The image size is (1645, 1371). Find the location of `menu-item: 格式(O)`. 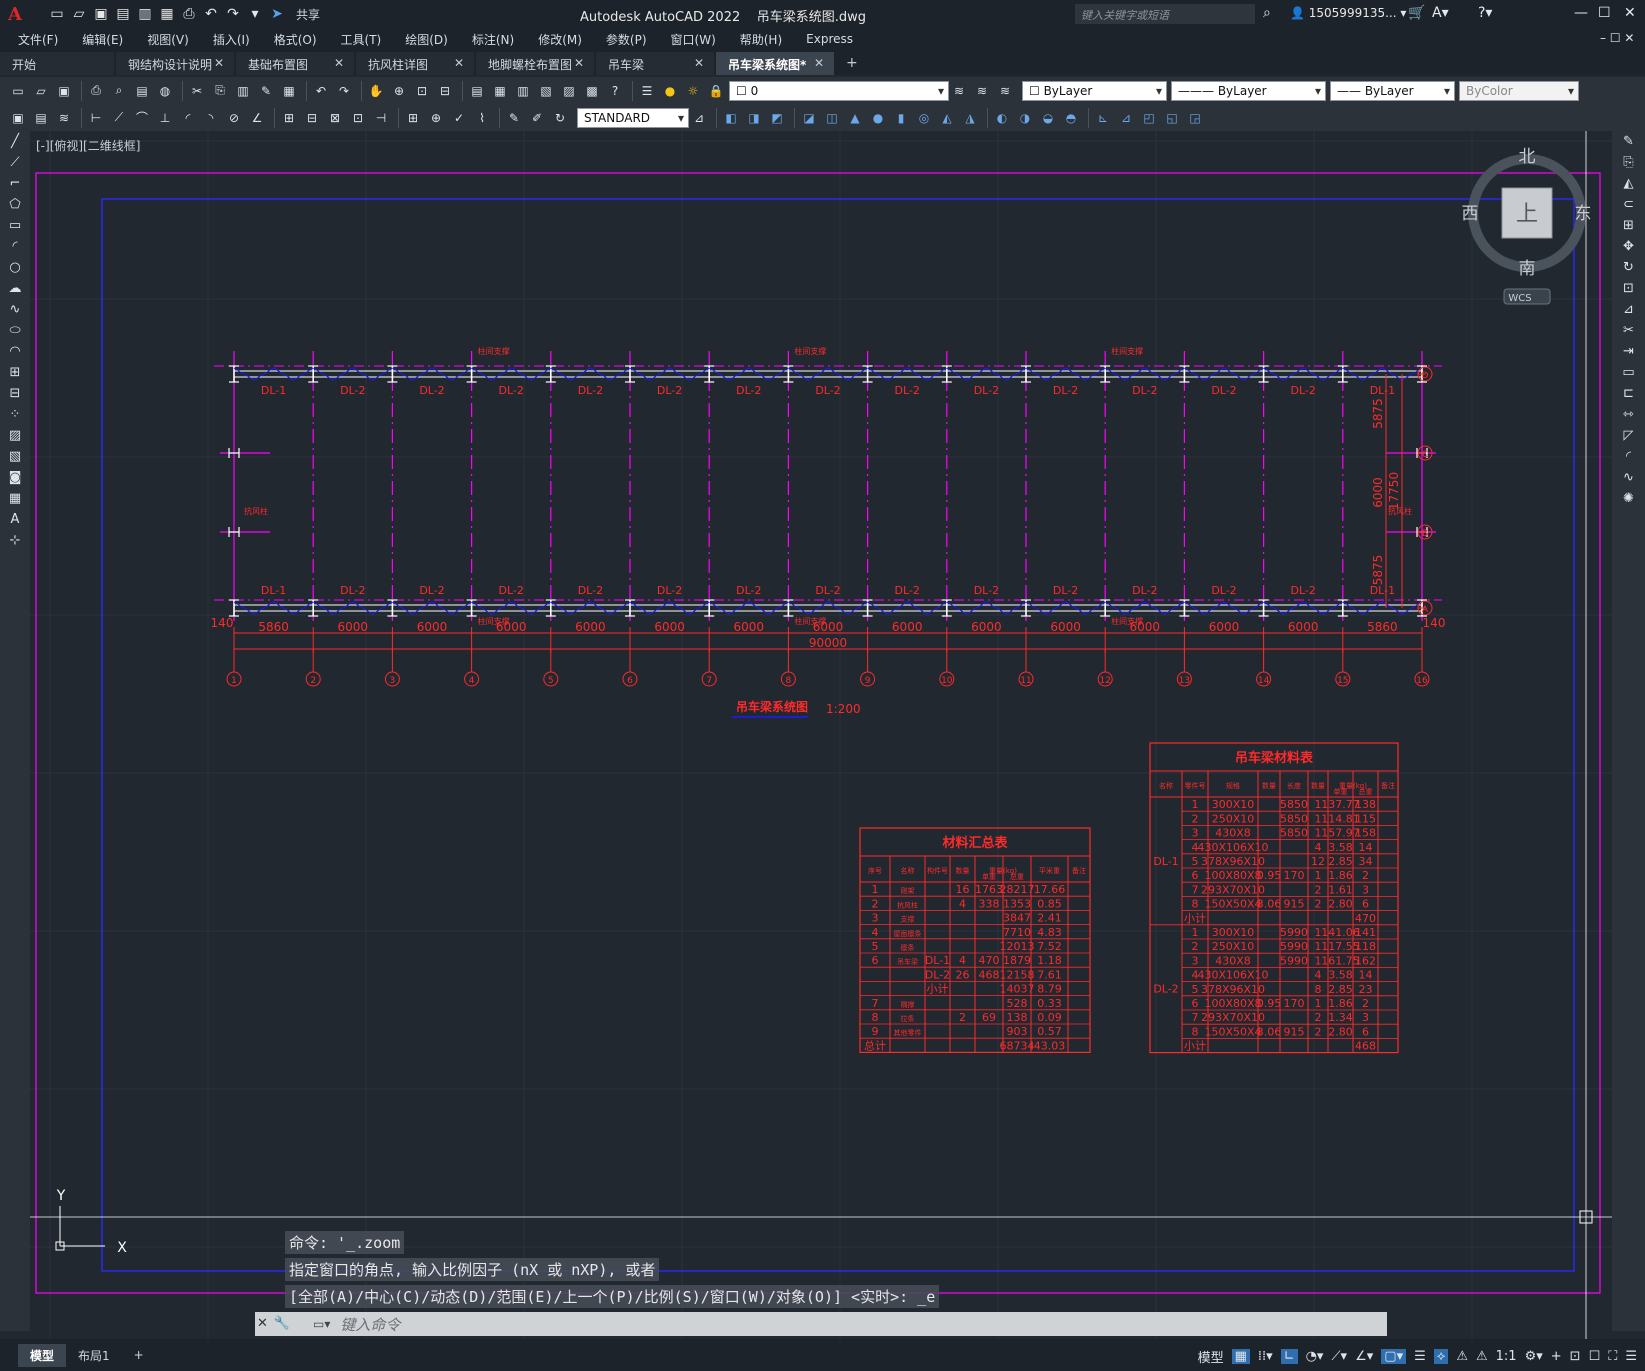

menu-item: 格式(O) is located at coordinates (295, 39).